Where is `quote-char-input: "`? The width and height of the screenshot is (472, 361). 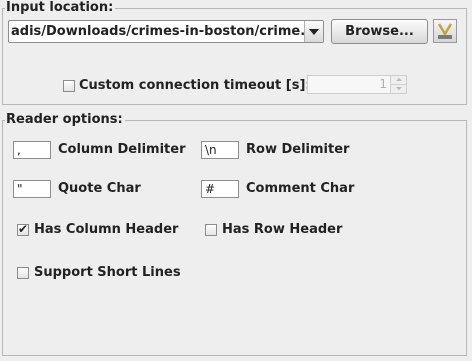
quote-char-input: " is located at coordinates (32, 189).